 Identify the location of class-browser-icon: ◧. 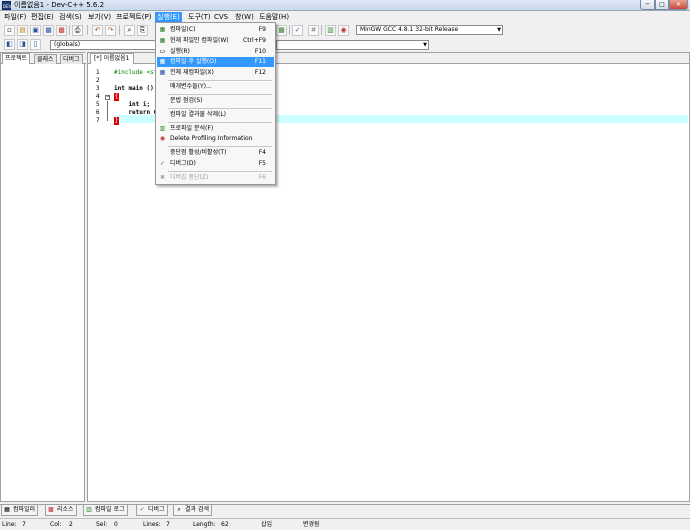
(9, 44).